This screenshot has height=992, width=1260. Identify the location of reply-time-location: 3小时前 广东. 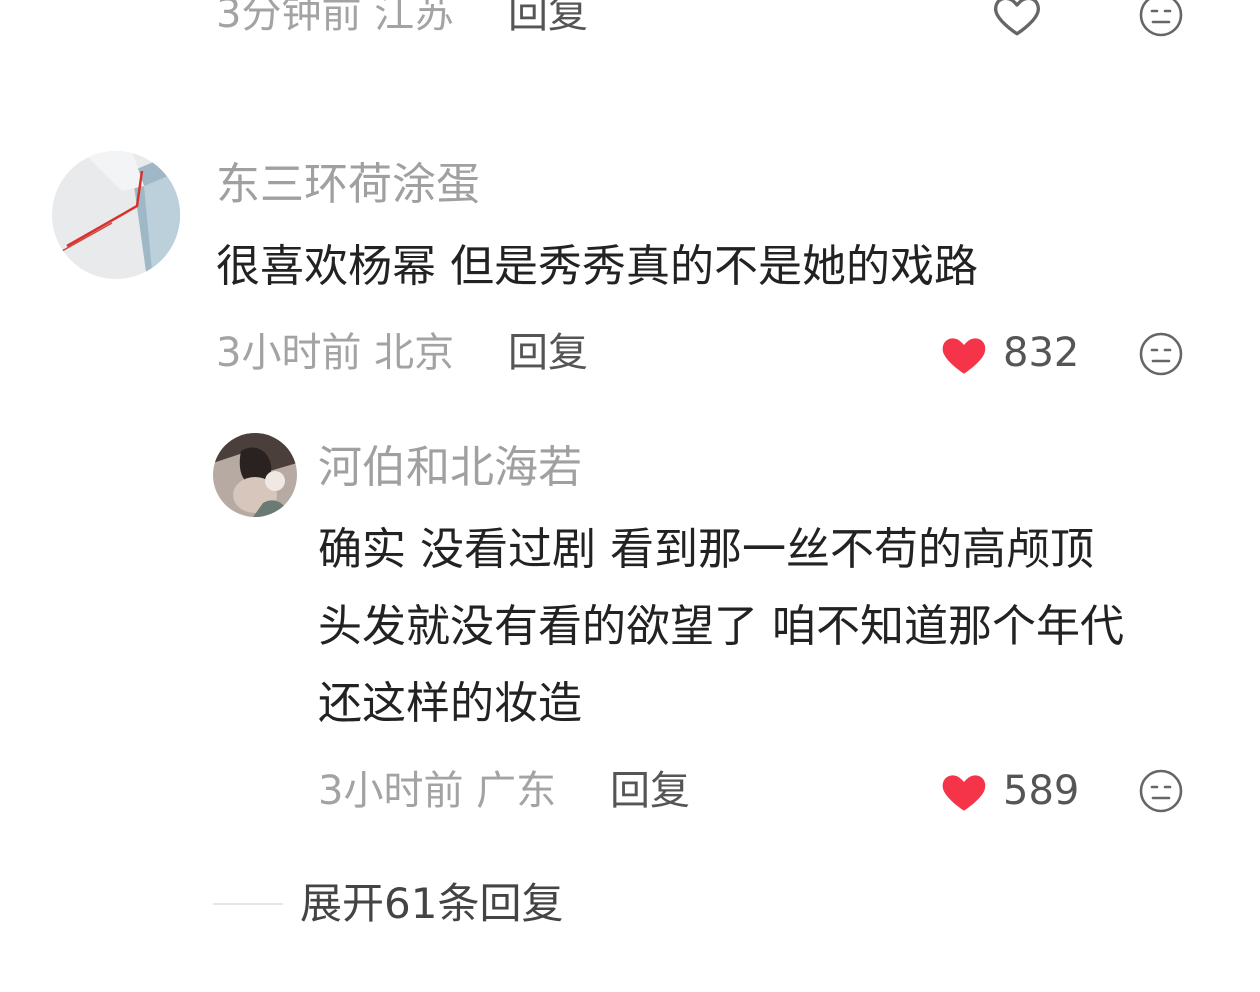
(437, 791).